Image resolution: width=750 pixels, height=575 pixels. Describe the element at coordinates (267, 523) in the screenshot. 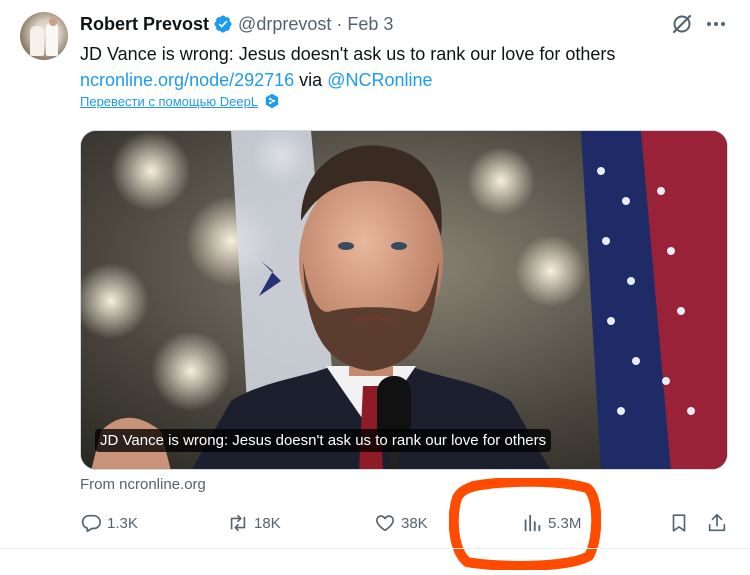

I see `repost-count: 18K` at that location.